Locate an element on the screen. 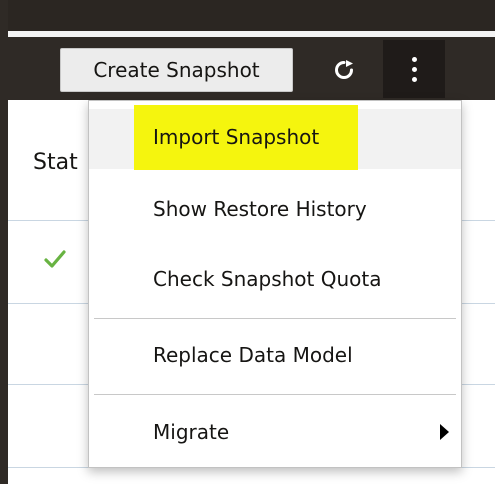  menu-item-label: Show Restore History is located at coordinates (260, 209).